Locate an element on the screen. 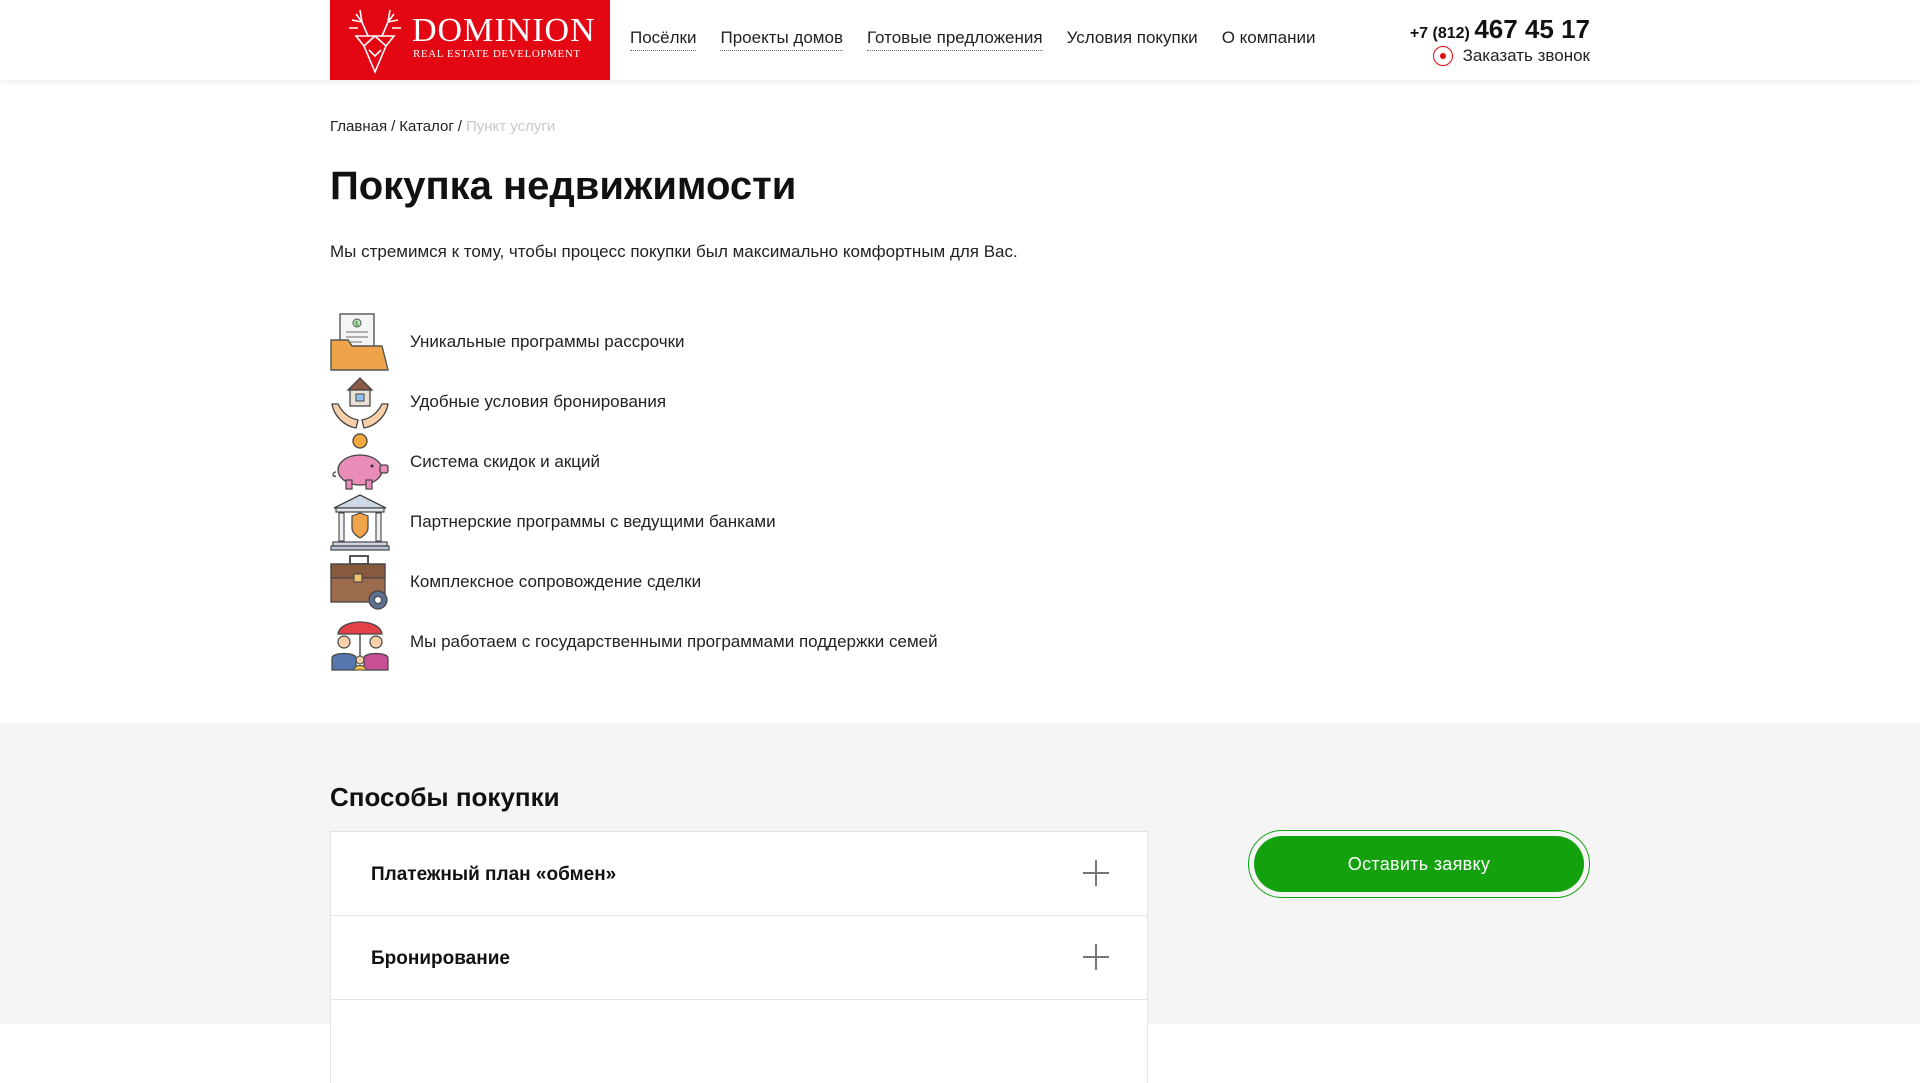 This screenshot has height=1083, width=1920. house-hands-icon is located at coordinates (360, 403).